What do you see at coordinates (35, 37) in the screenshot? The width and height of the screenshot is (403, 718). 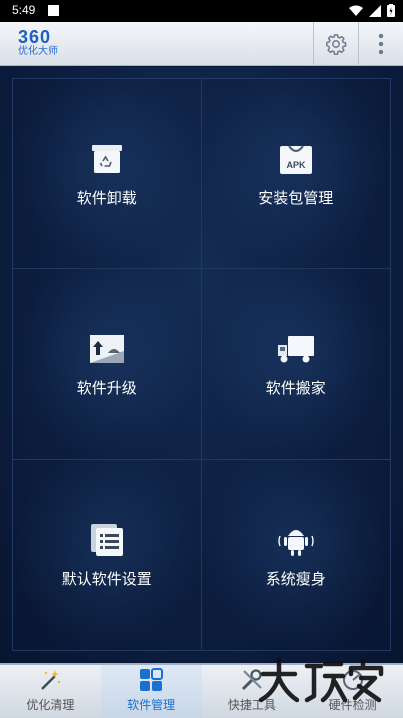 I see `logo-number: 360` at bounding box center [35, 37].